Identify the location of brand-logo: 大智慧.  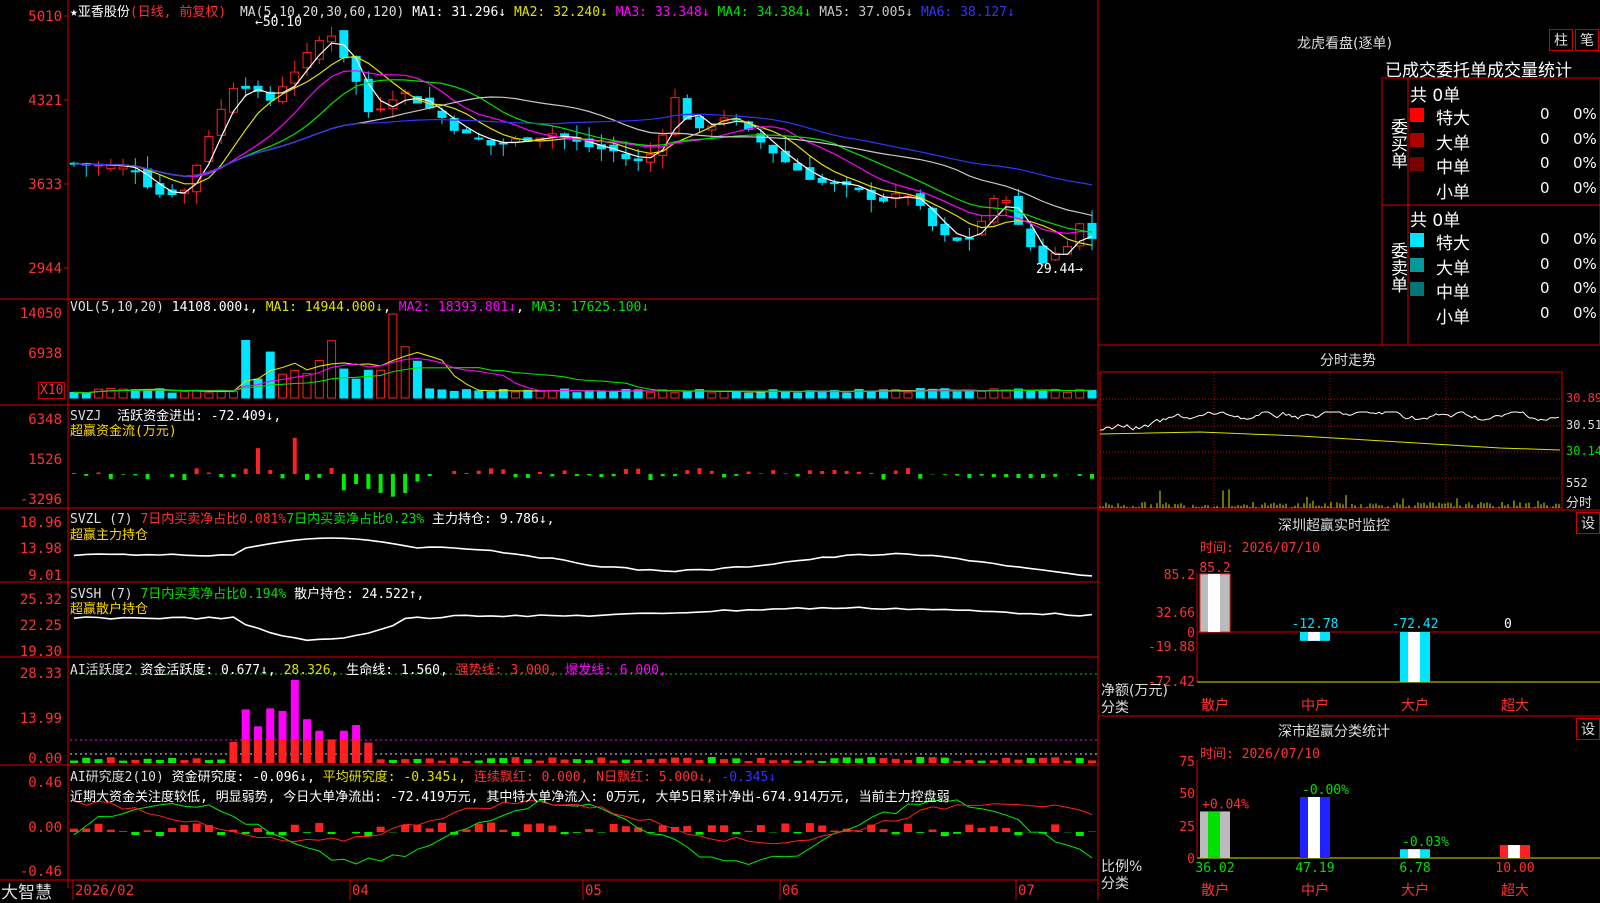
(26, 890).